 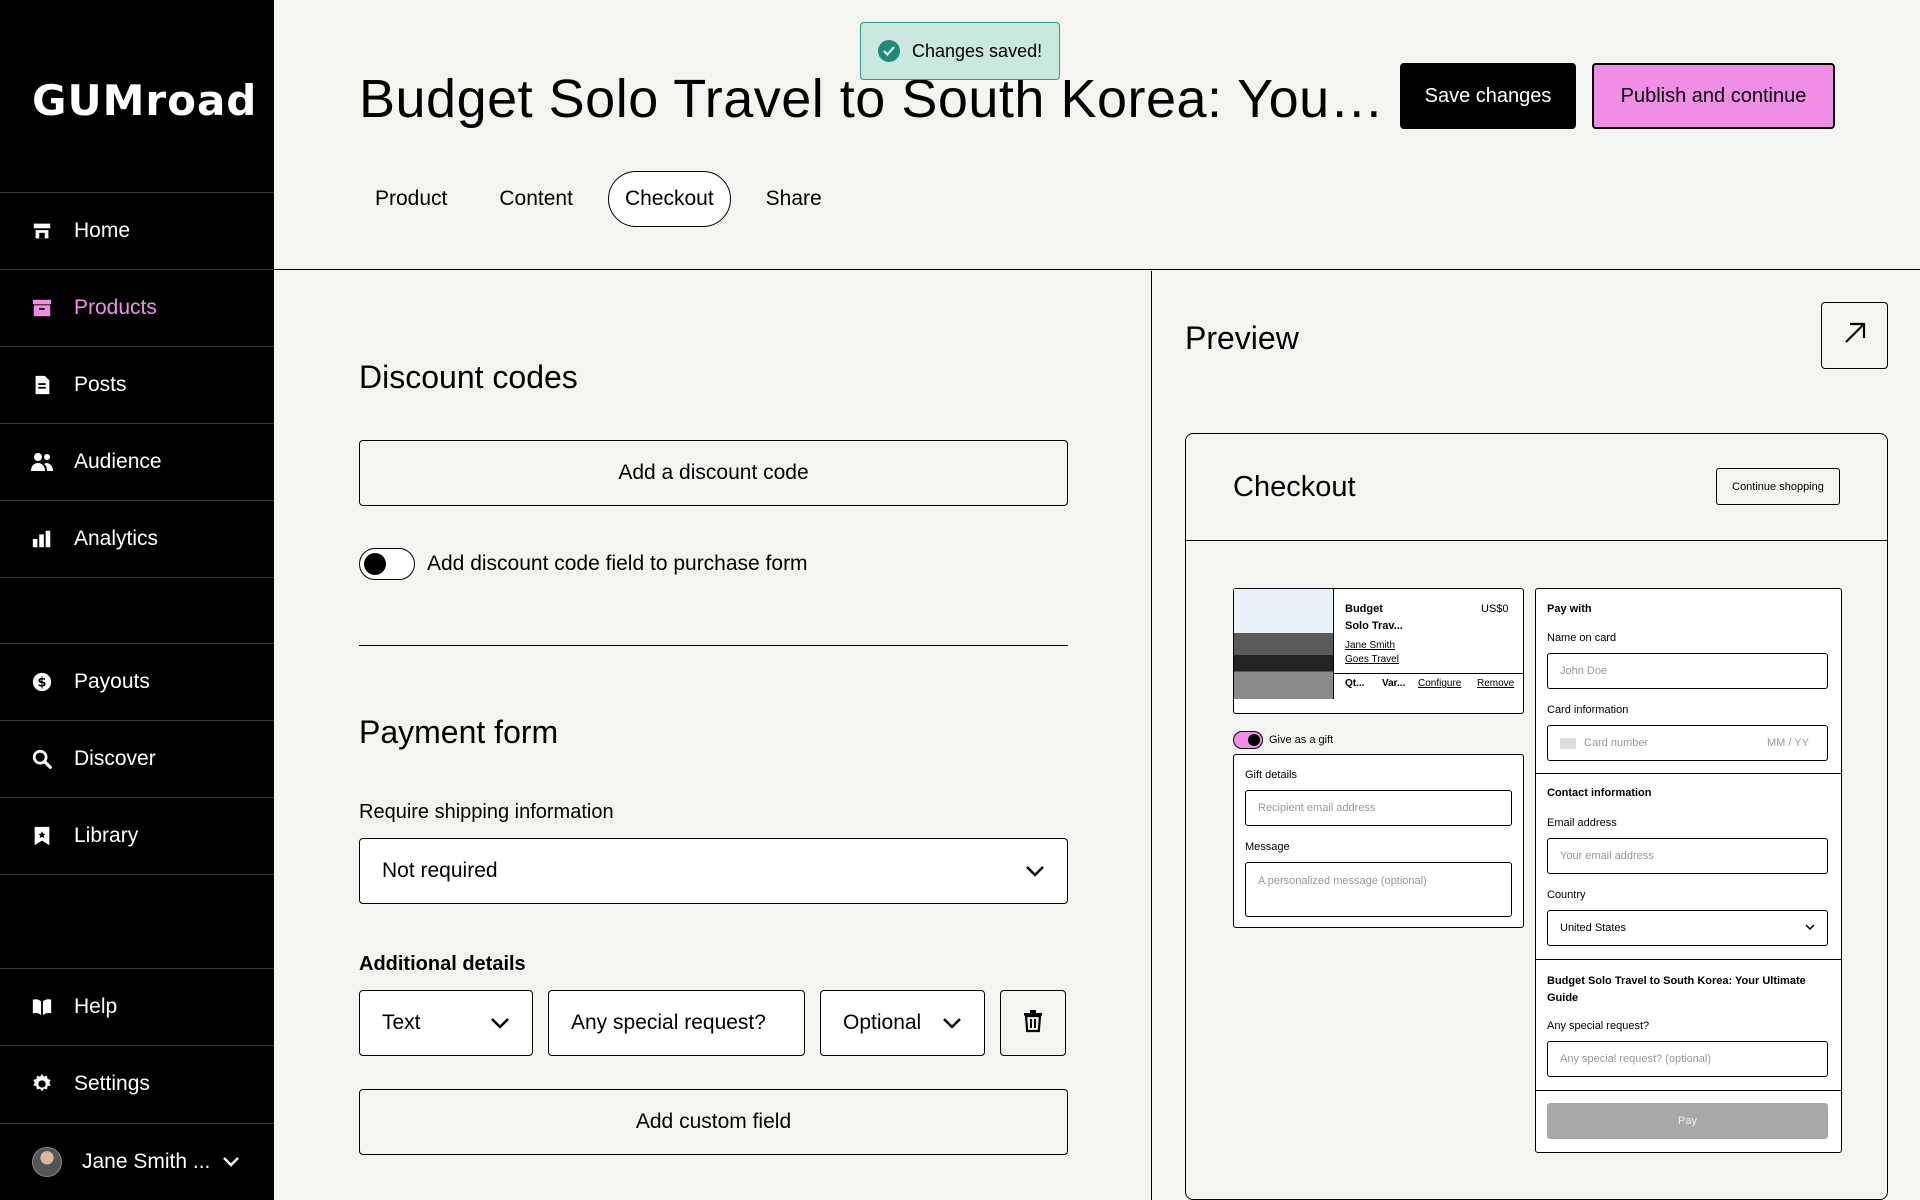 What do you see at coordinates (1568, 743) in the screenshot?
I see `card-icon` at bounding box center [1568, 743].